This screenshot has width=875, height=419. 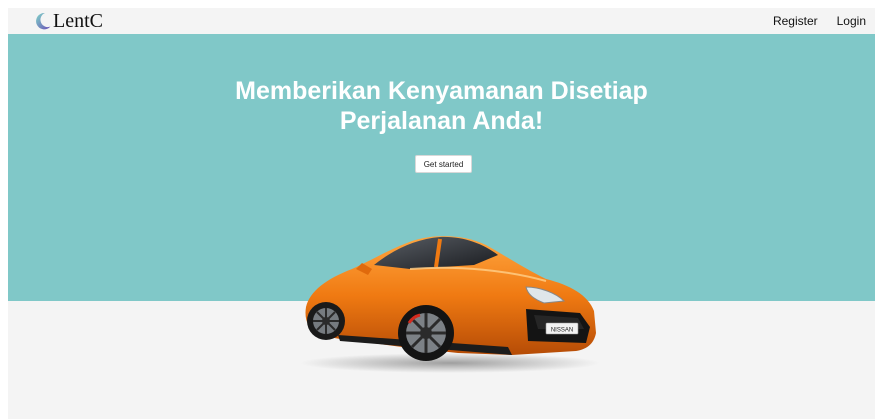 What do you see at coordinates (851, 21) in the screenshot?
I see `login-link: Login` at bounding box center [851, 21].